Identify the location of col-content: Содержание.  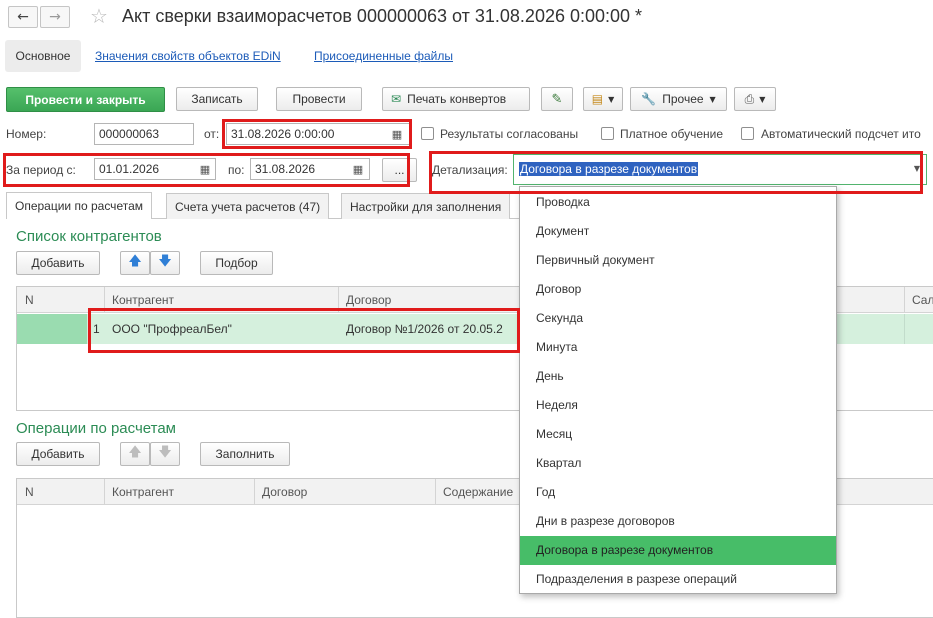
(478, 492).